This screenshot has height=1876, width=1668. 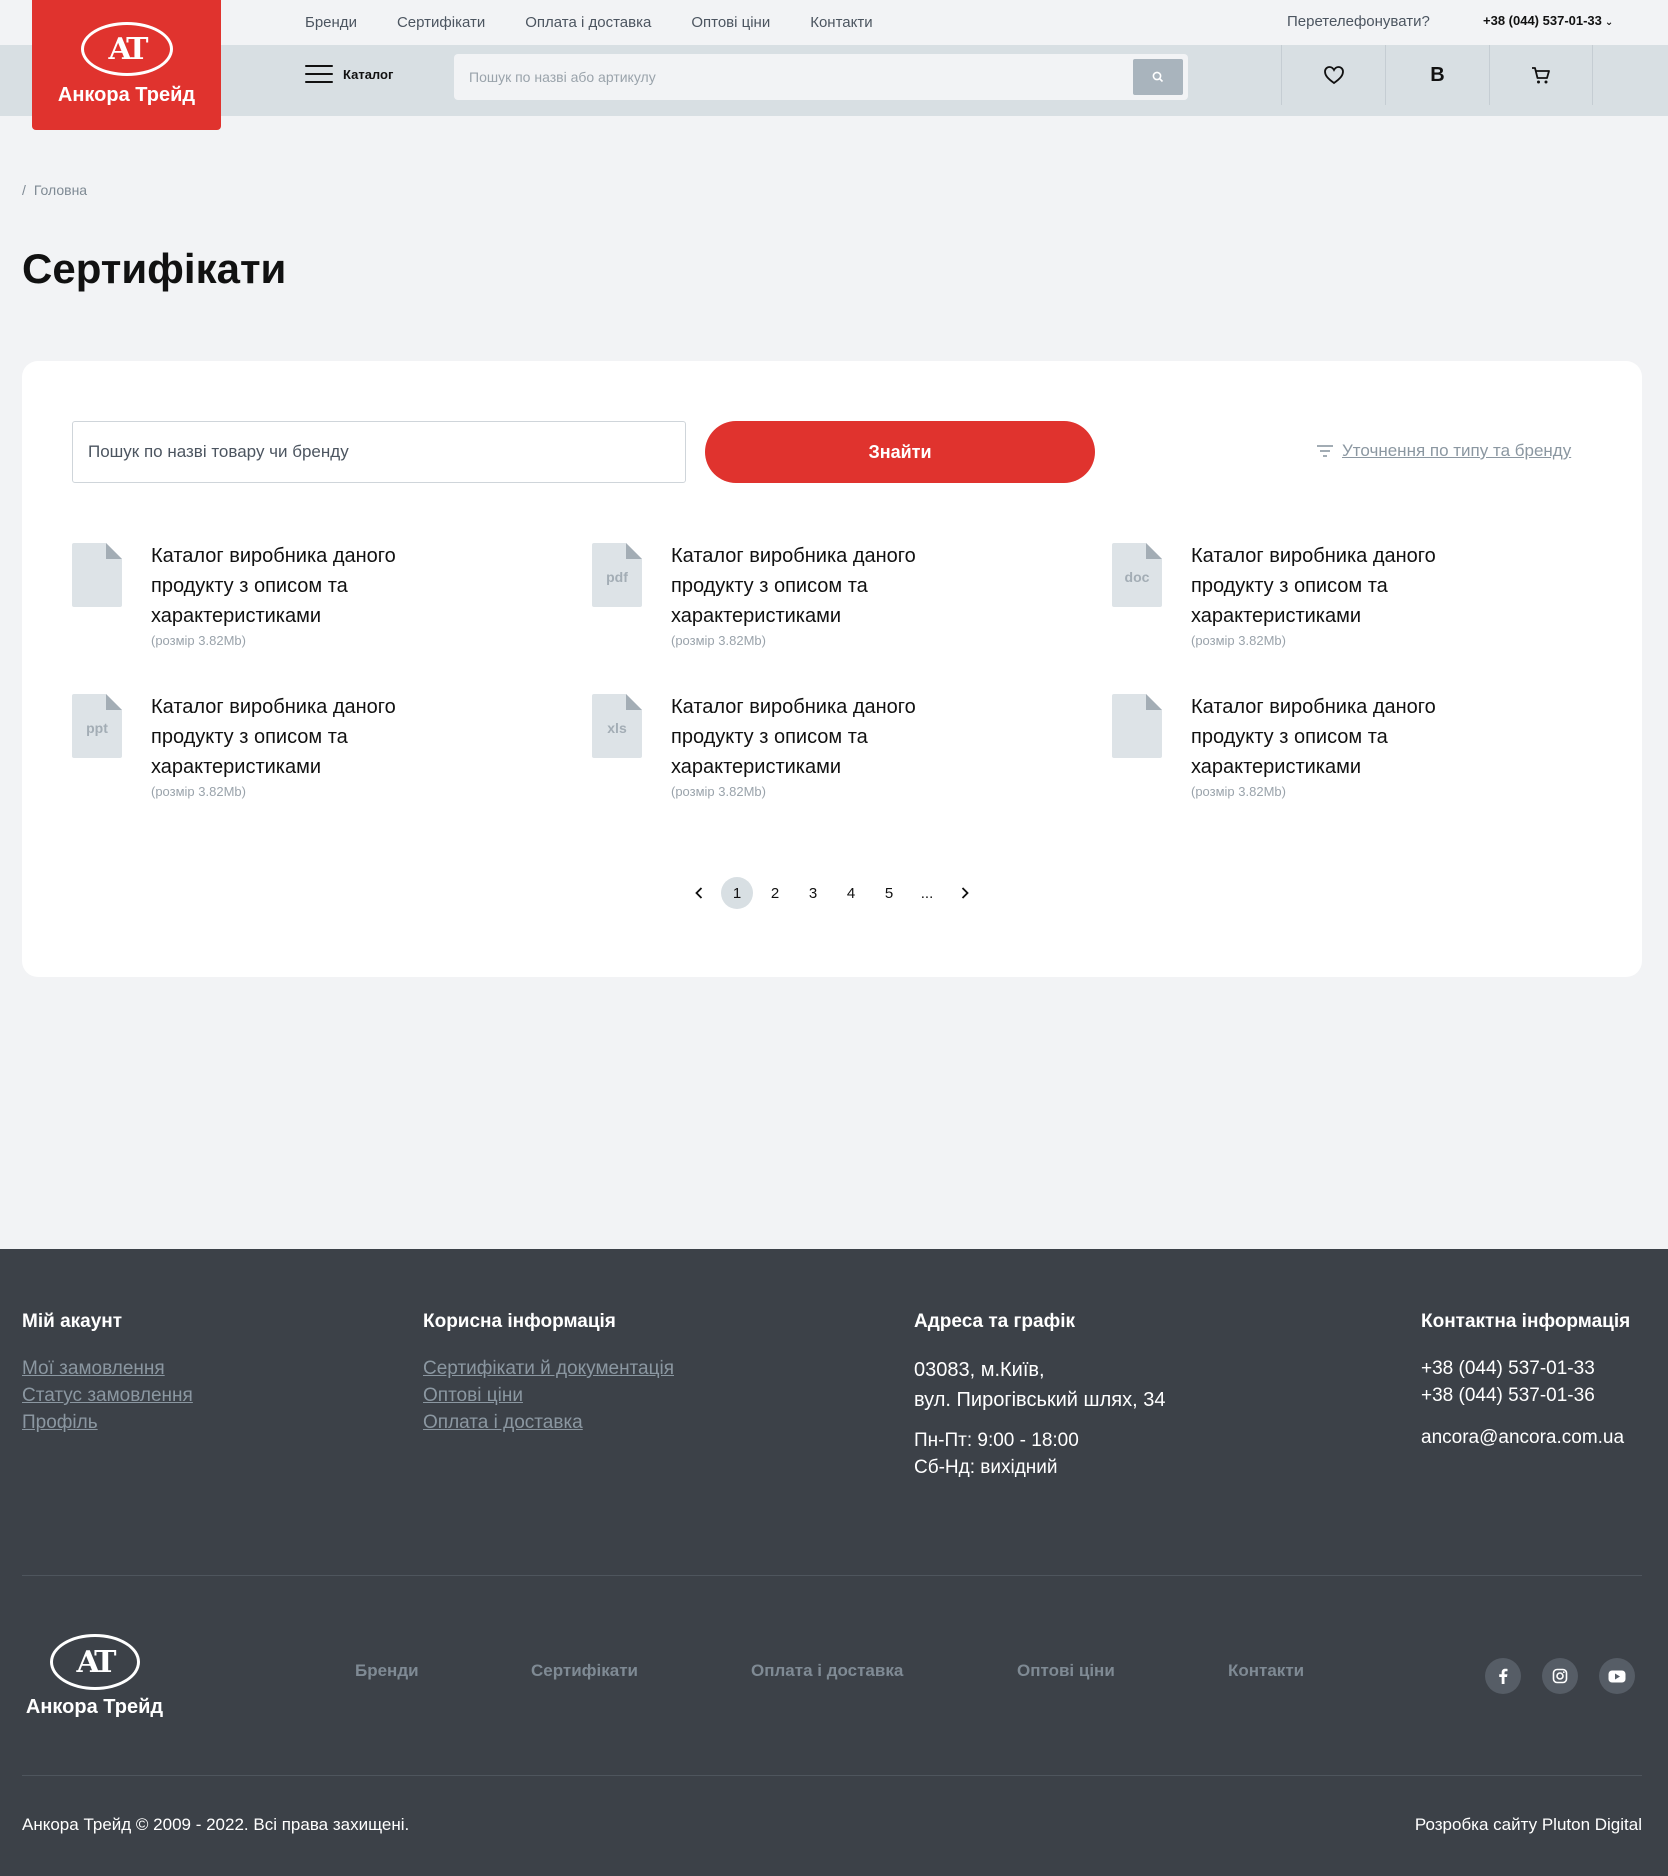 I want to click on refine-filter-link: Уточнення по типу та бренду, so click(x=1444, y=451).